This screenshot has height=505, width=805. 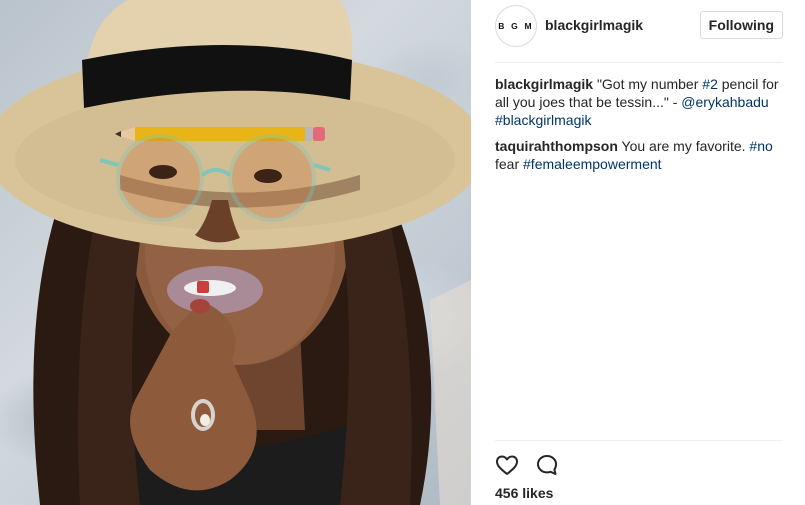 I want to click on post-header: B G M blackgirlmagik Following, so click(x=639, y=24).